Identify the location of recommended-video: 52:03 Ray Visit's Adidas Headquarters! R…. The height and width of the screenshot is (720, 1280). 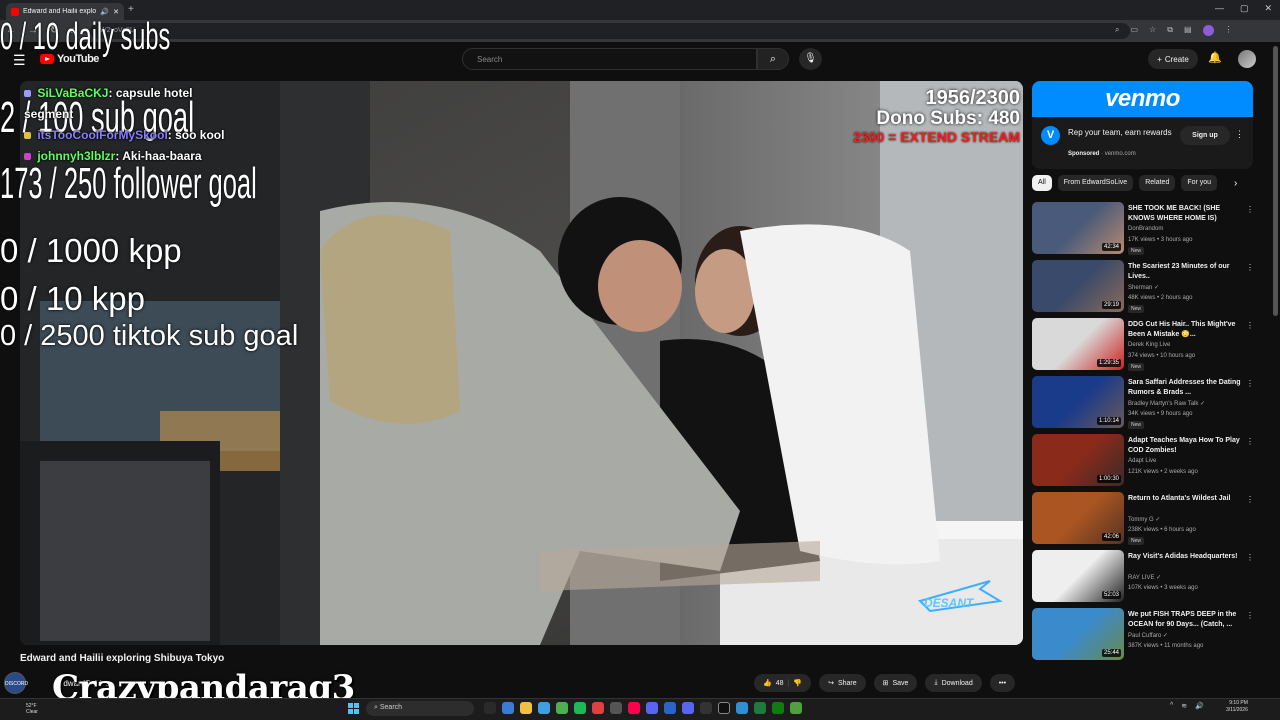
(1144, 576).